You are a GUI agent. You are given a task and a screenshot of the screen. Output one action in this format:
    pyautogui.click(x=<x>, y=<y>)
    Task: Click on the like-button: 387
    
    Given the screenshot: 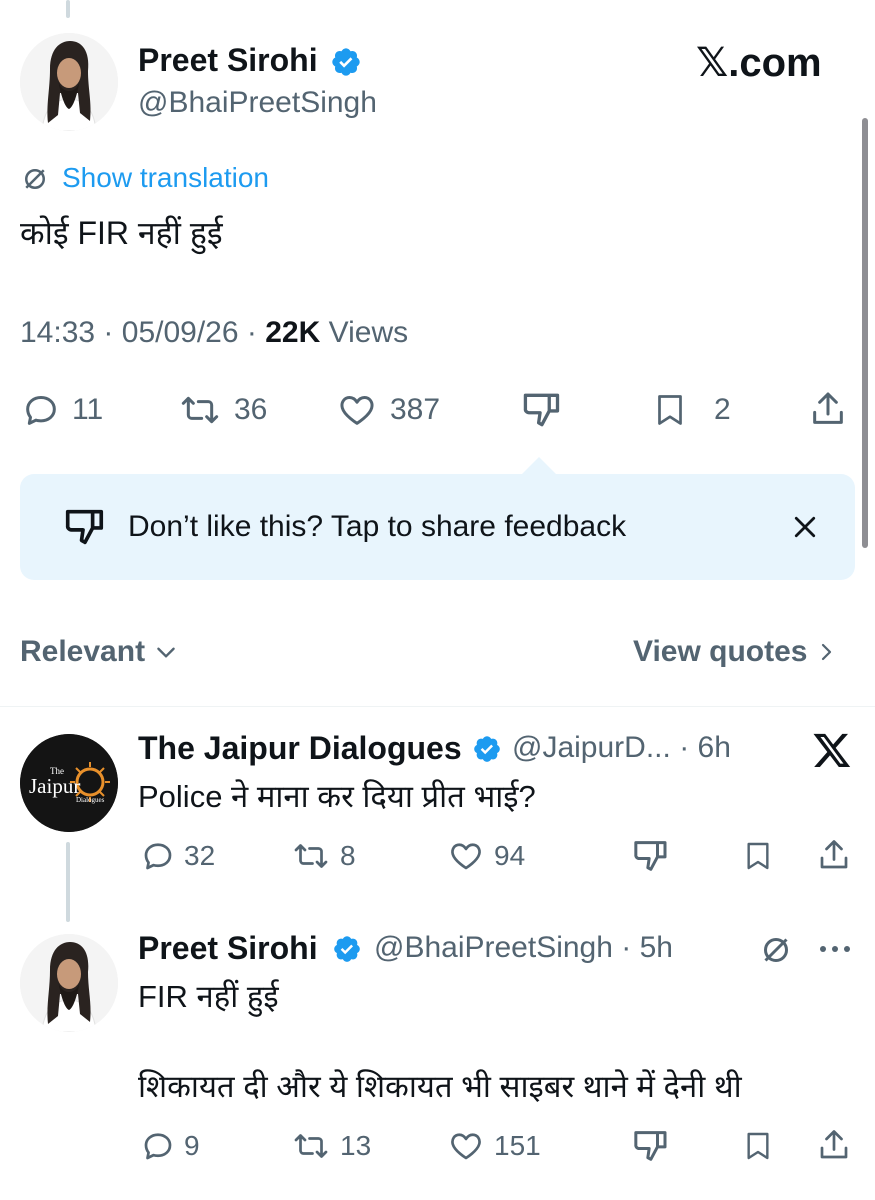 What is the action you would take?
    pyautogui.click(x=387, y=410)
    